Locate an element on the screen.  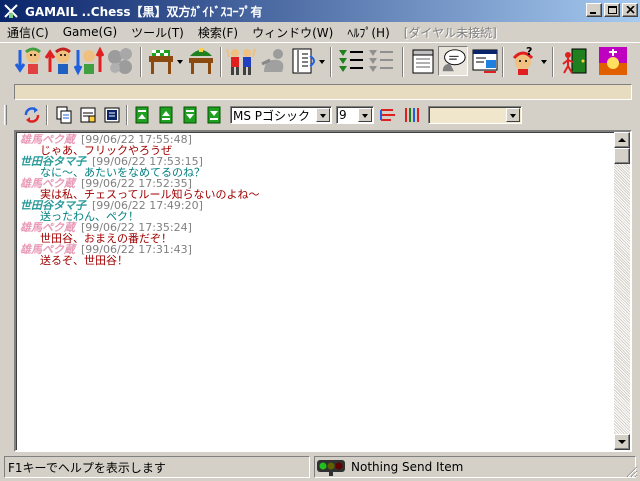
window-title: GAMAIL ..Chess【黒】双方ｶﾞｲﾄﾞｽｺｰﾌﾟ有 is located at coordinates (144, 11).